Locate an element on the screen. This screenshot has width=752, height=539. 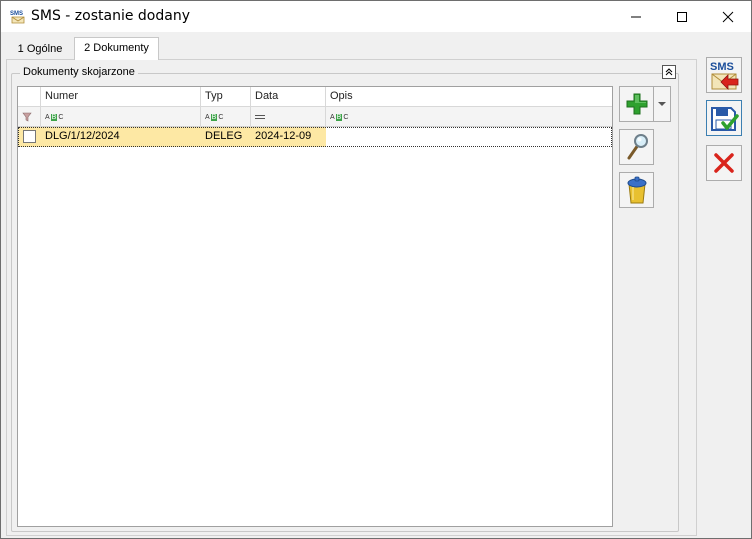
column-header-numer: Numer is located at coordinates (121, 97).